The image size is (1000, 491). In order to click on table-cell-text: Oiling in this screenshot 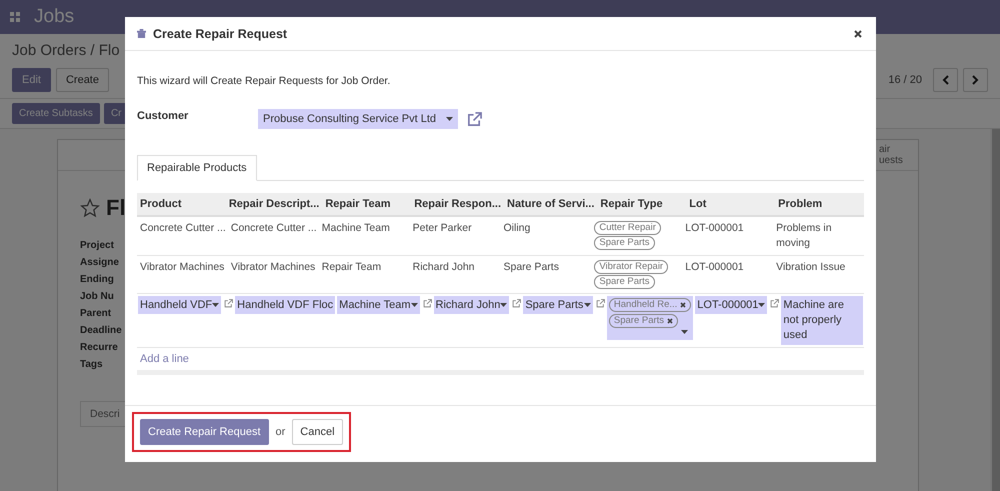, I will do `click(517, 228)`.